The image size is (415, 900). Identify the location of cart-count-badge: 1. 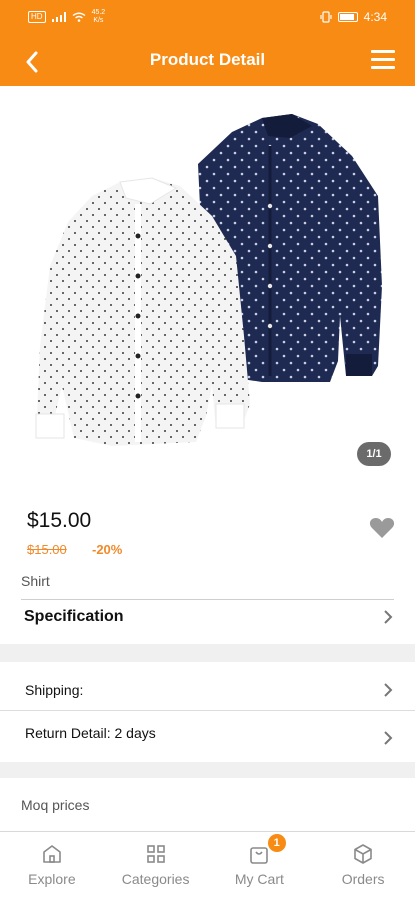
(276, 843).